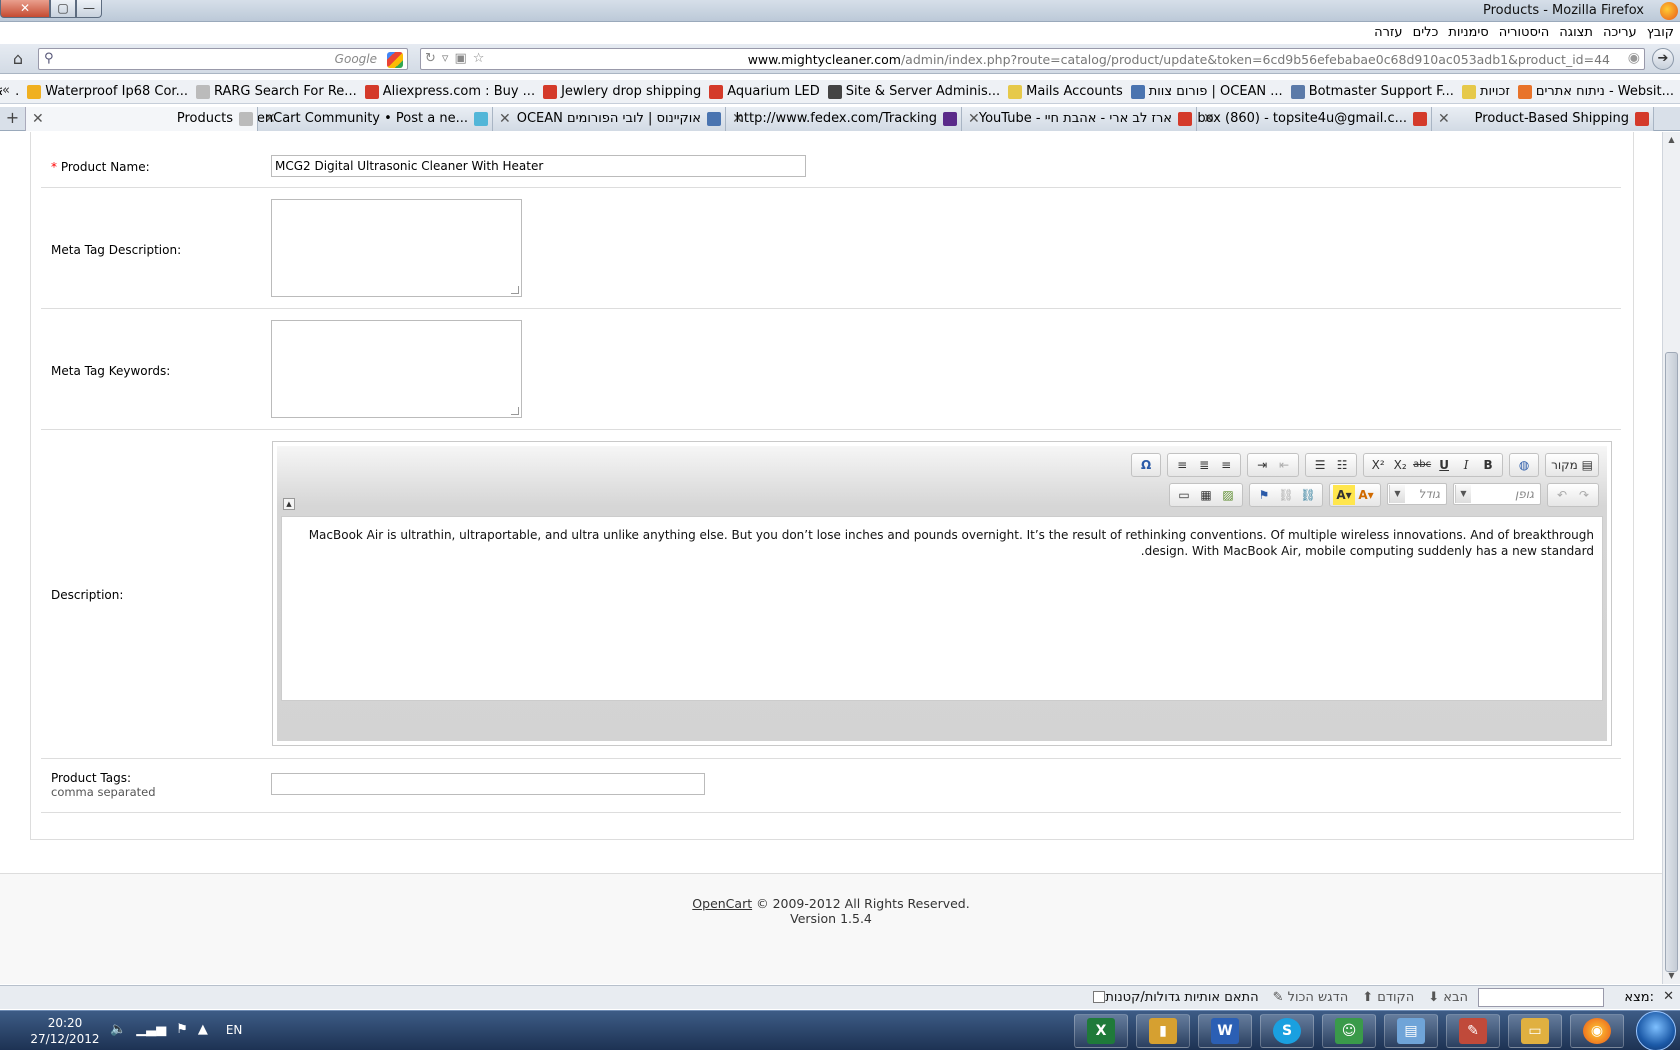 The image size is (1680, 1050). Describe the element at coordinates (396, 369) in the screenshot. I see `meta-keywords-textarea` at that location.